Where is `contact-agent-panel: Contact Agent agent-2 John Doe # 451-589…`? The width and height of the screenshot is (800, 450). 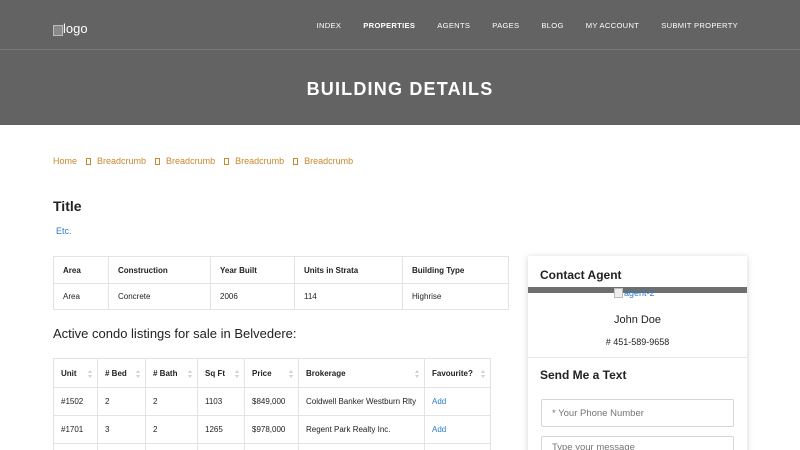 contact-agent-panel: Contact Agent agent-2 John Doe # 451-589… is located at coordinates (637, 353).